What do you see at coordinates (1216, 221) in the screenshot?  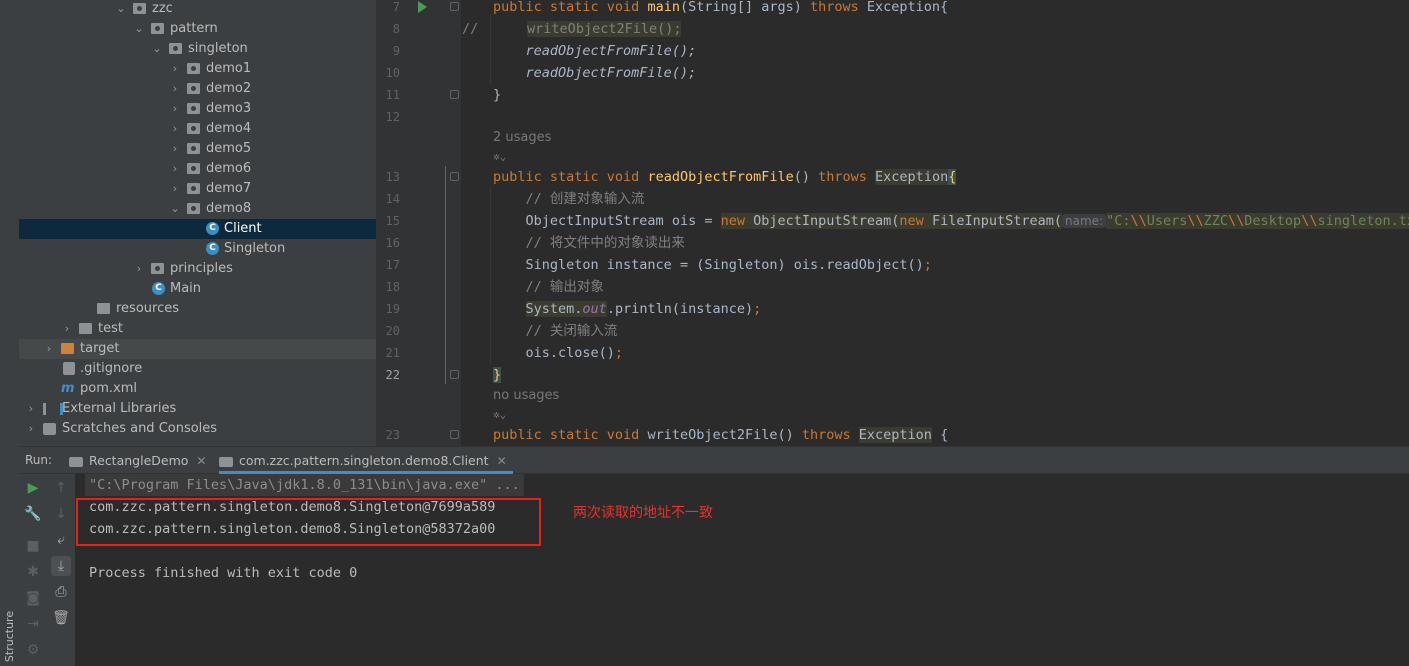 I see `code-token: ZZC` at bounding box center [1216, 221].